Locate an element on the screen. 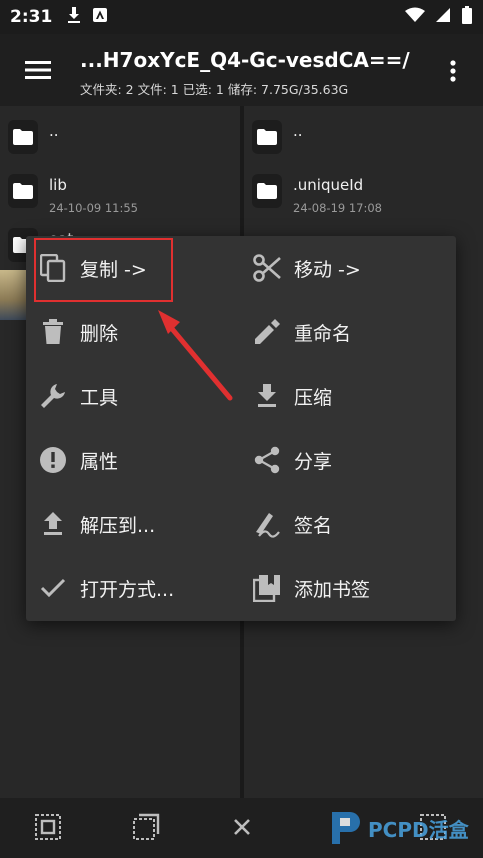 This screenshot has width=483, height=858. folder-stats: 文件夹: 2 文件: 1 已选: 1 储存: 7.75G/35.63G is located at coordinates (214, 89).